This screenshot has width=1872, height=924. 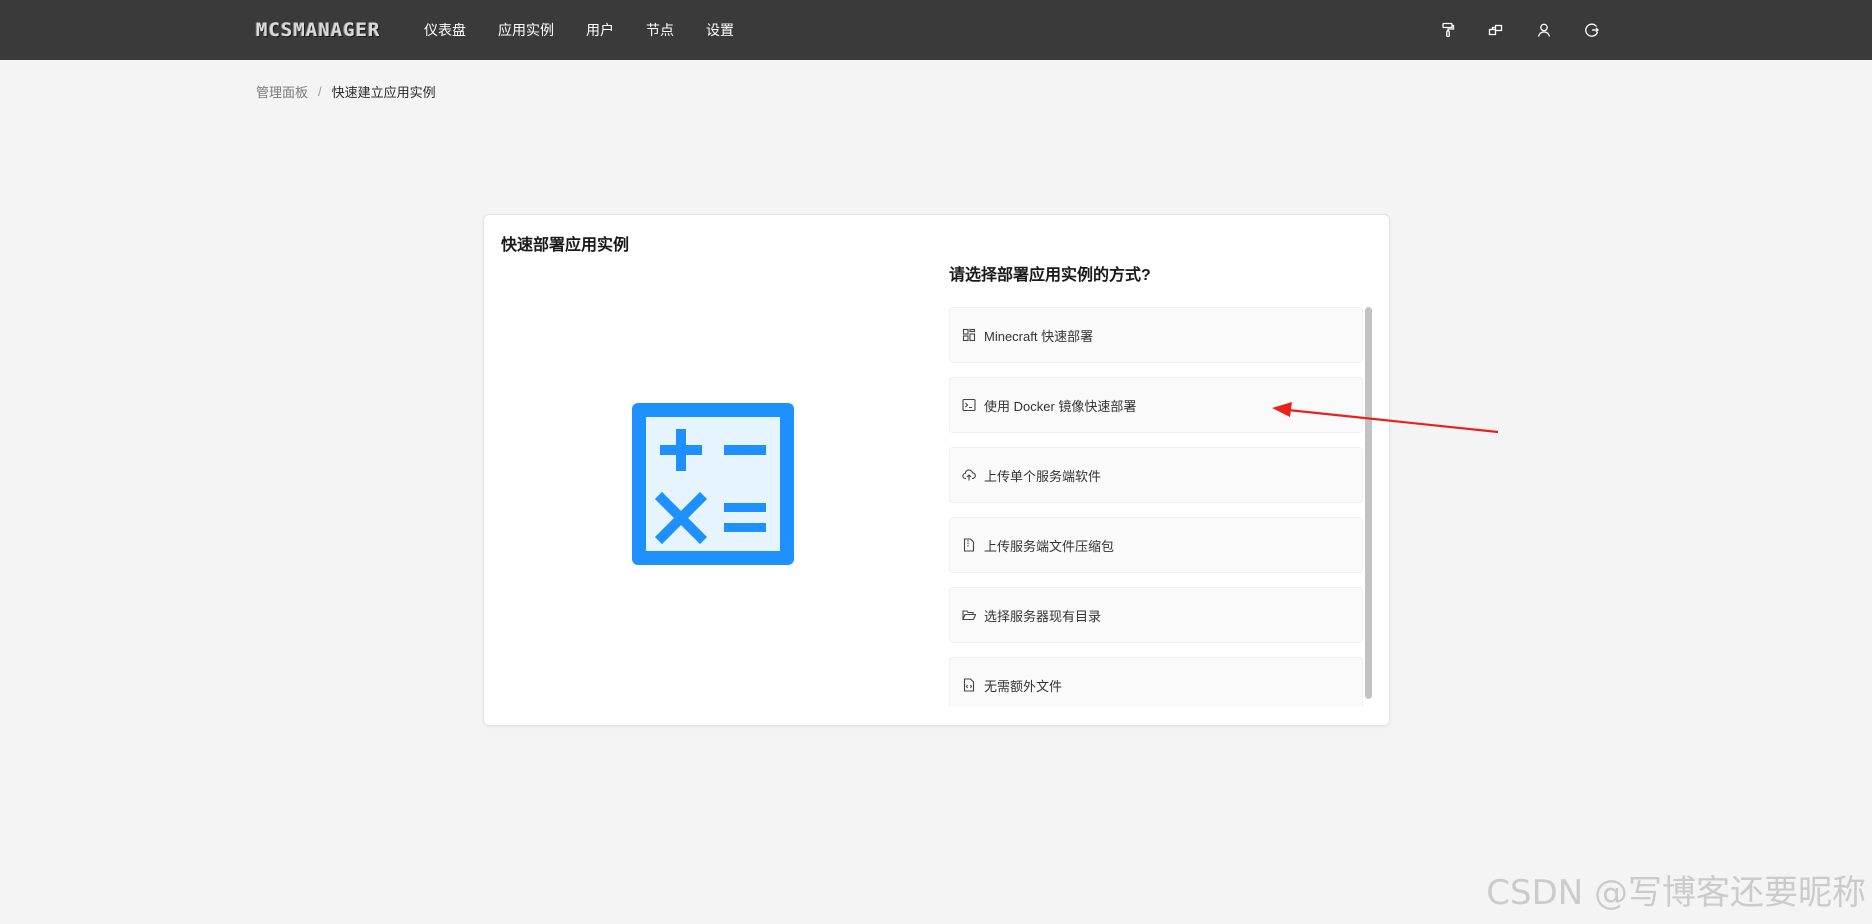 What do you see at coordinates (1039, 336) in the screenshot?
I see `option-label: Minecraft 快速部署` at bounding box center [1039, 336].